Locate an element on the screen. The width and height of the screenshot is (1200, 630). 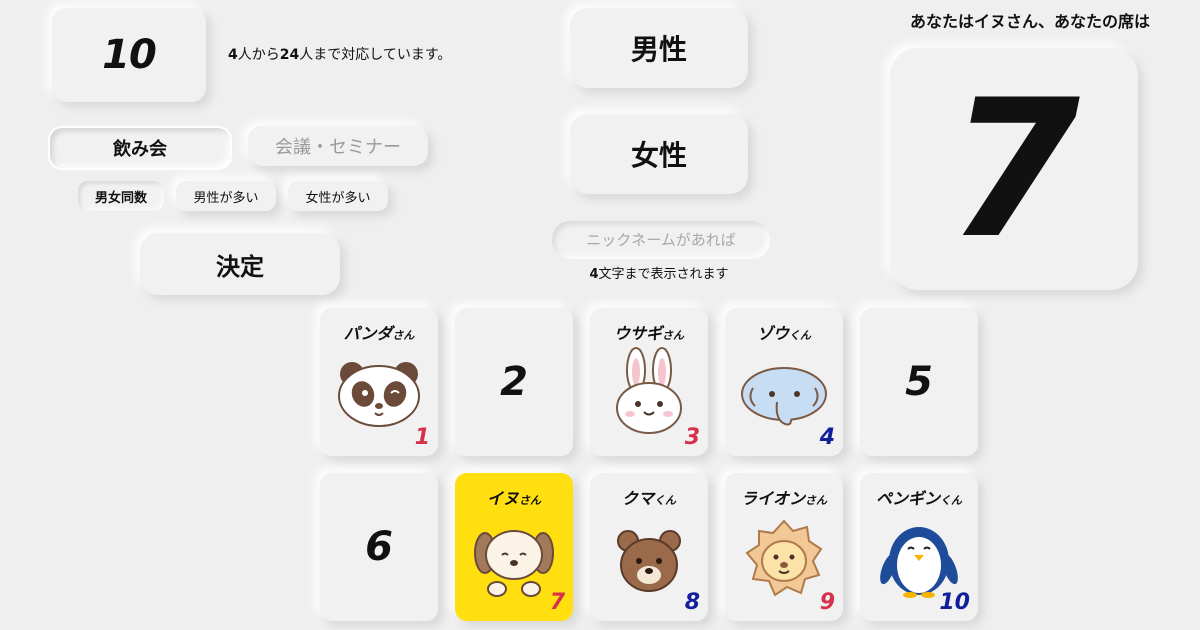
seat-card: ペンギンくん 10 is located at coordinates (919, 547).